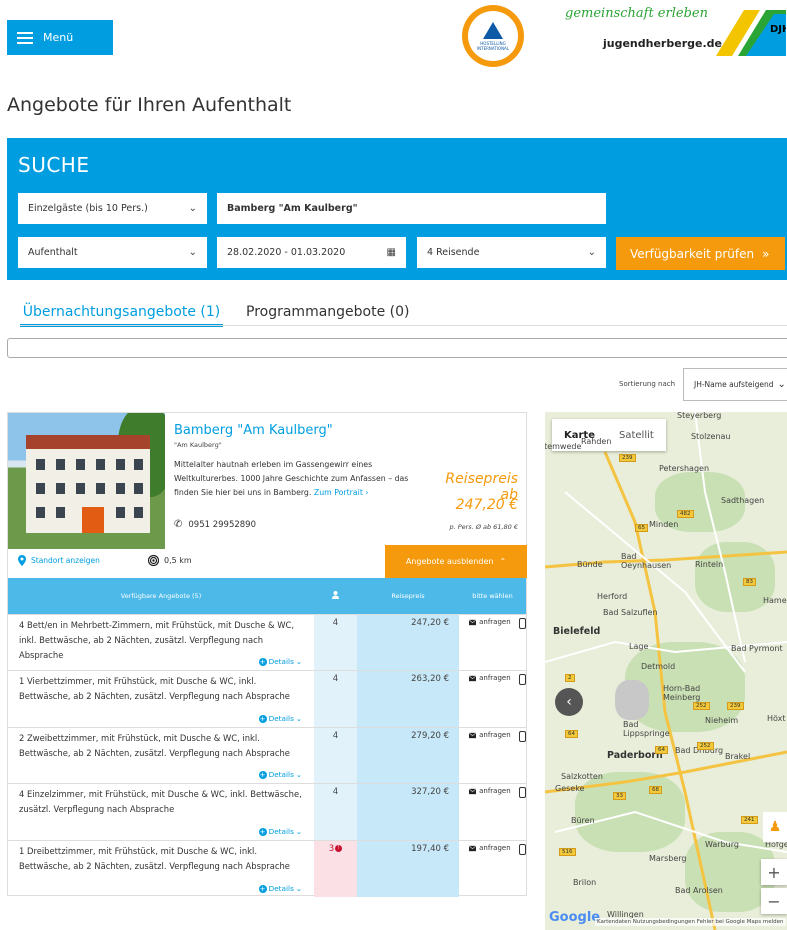 The width and height of the screenshot is (787, 930). I want to click on map-collapse-button: ‹, so click(569, 702).